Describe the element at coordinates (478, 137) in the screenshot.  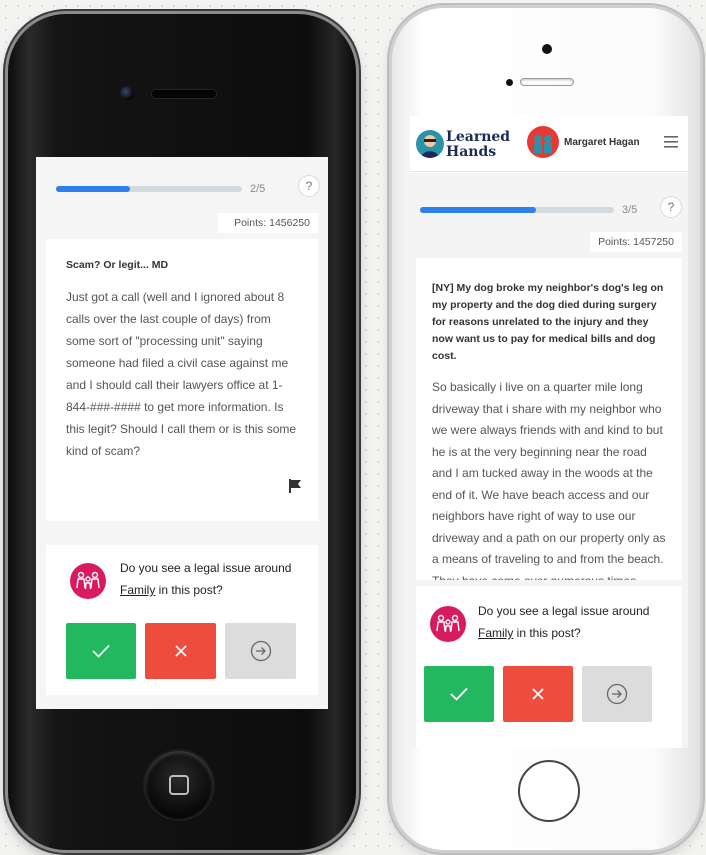
I see `logo-line-1: Learned` at that location.